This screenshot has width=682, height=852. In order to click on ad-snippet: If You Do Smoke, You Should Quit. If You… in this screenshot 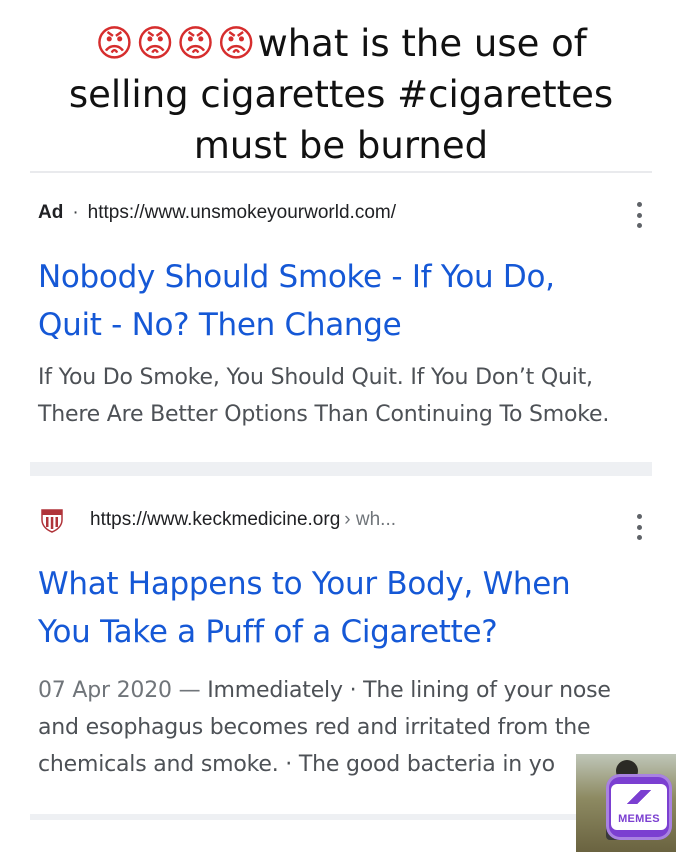, I will do `click(341, 396)`.